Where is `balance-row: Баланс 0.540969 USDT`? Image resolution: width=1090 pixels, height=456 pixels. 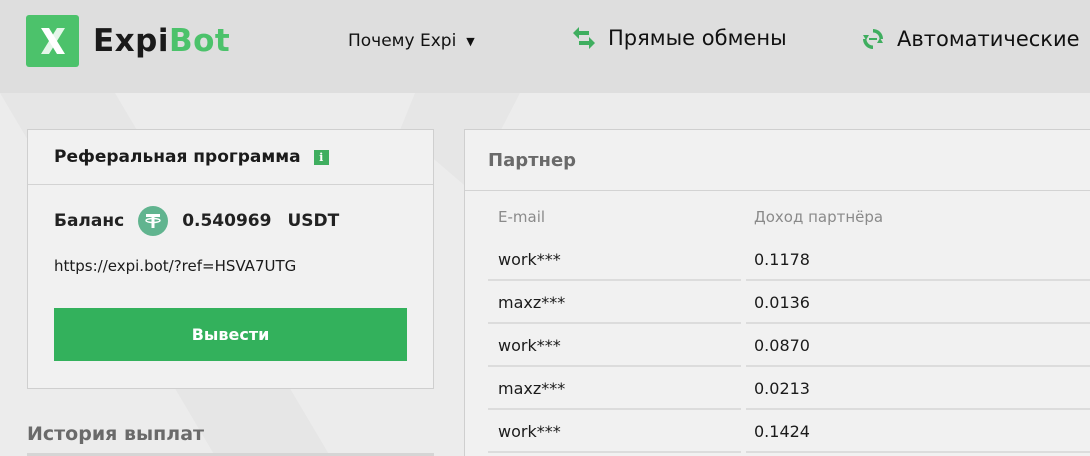
balance-row: Баланс 0.540969 USDT is located at coordinates (196, 221).